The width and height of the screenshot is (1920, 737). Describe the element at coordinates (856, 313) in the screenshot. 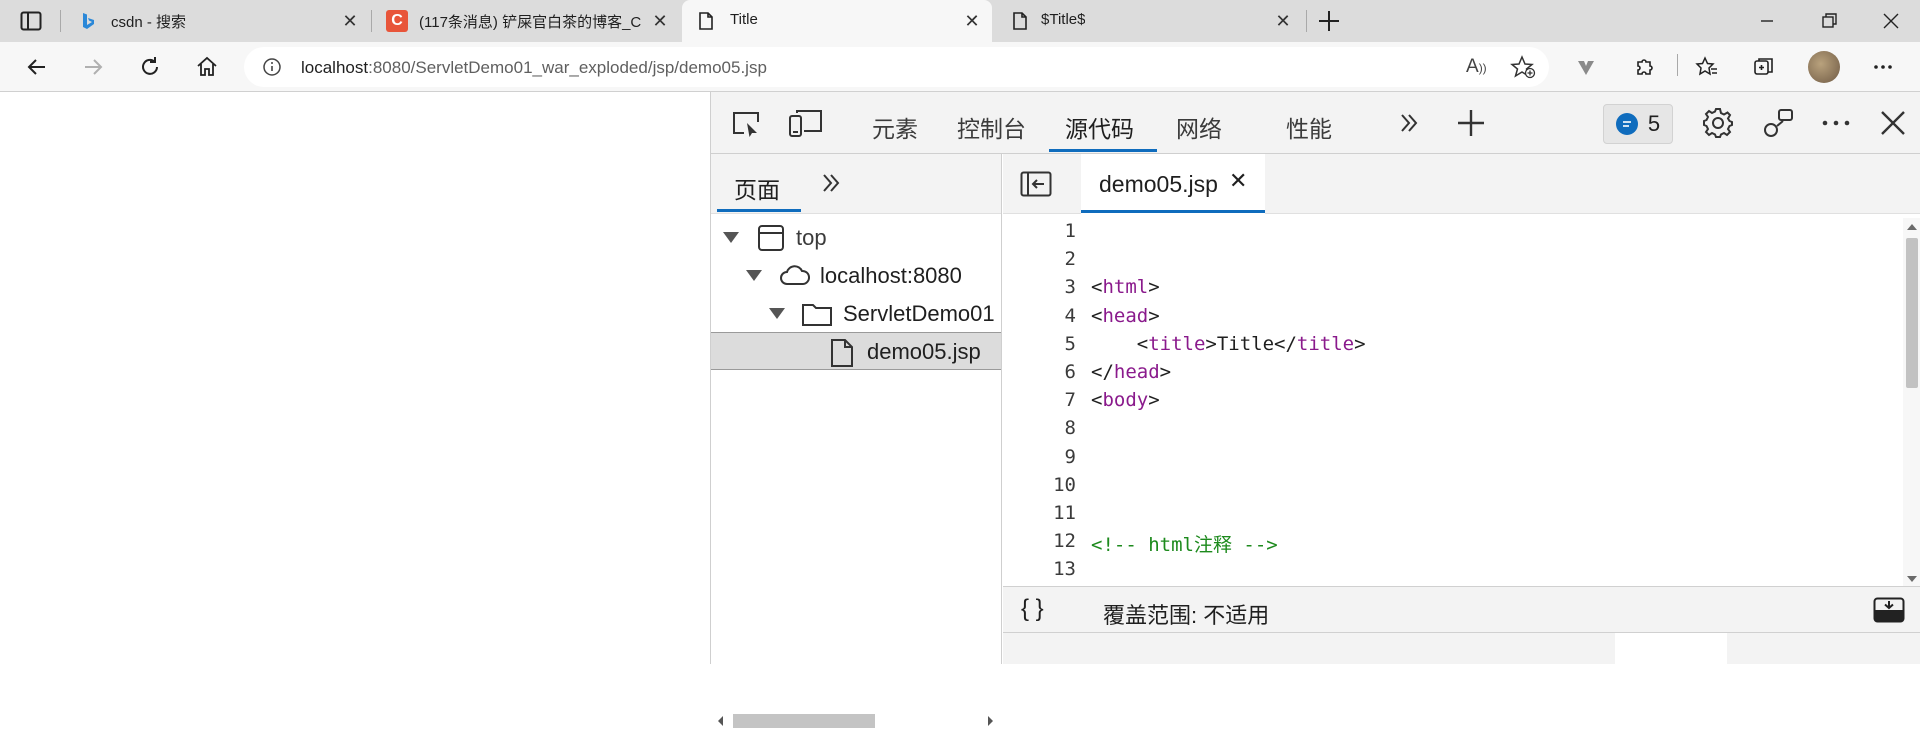

I see `tree-item-servletdemo01: ServletDemo01` at that location.